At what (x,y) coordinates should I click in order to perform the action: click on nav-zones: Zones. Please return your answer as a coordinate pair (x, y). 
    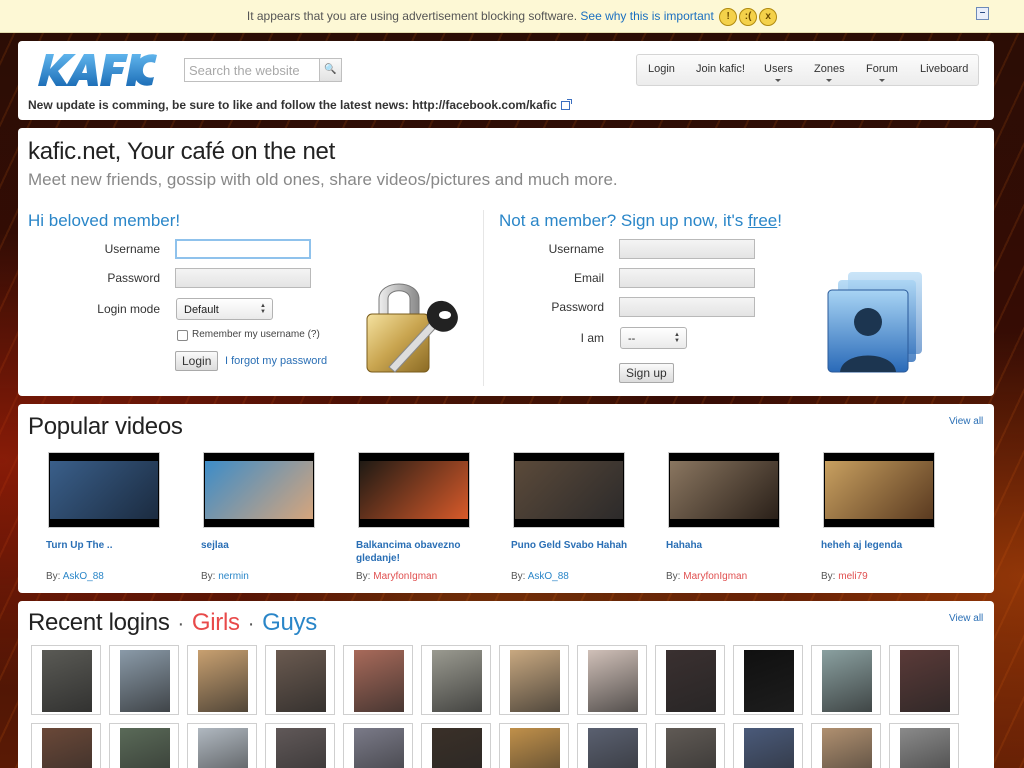
    Looking at the image, I should click on (829, 69).